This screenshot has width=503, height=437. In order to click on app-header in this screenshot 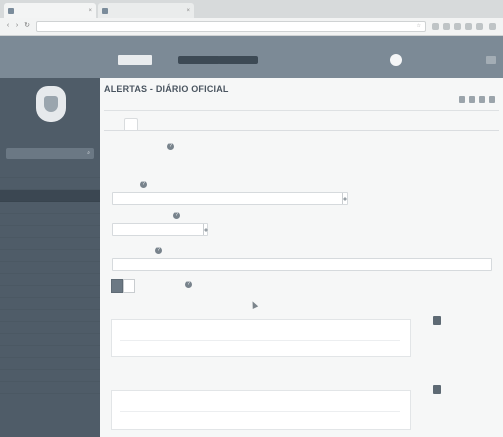, I will do `click(251, 57)`.